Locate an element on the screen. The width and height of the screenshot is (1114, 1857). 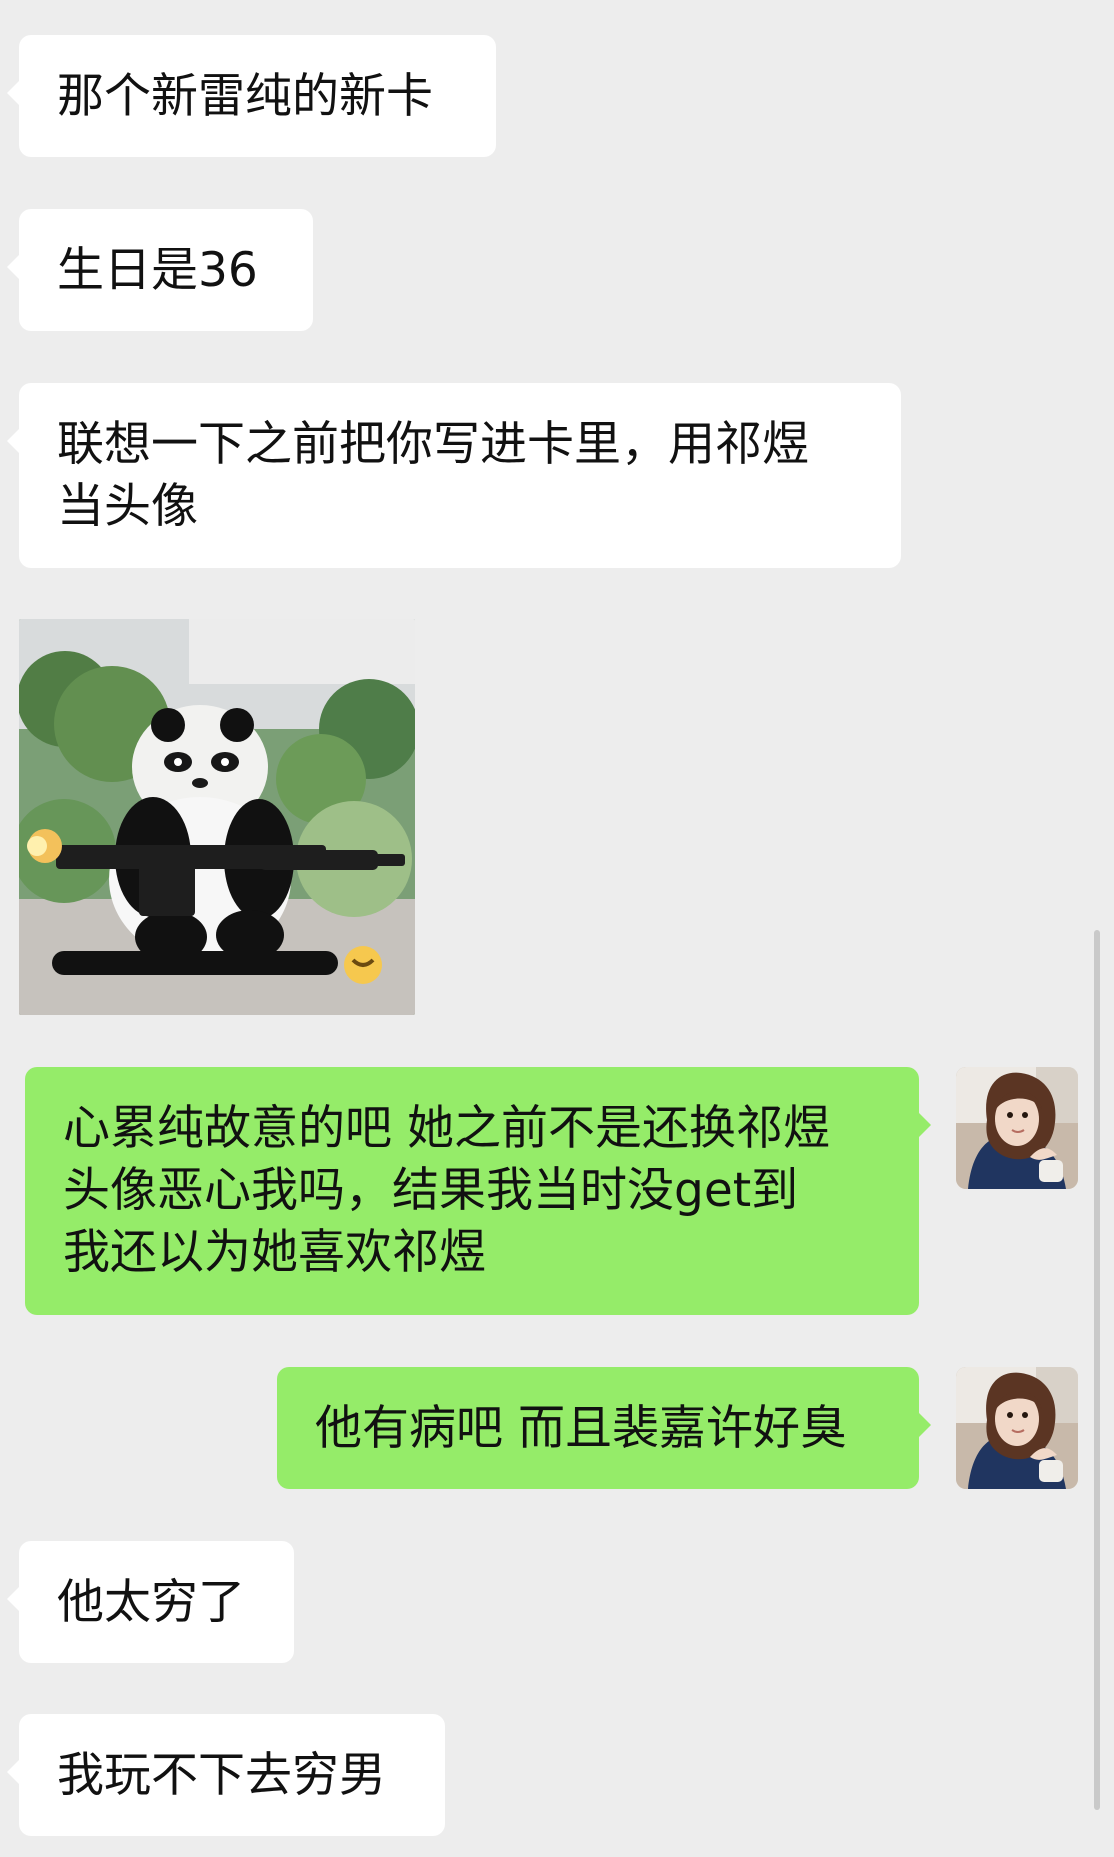
panda-with-gun-sticker is located at coordinates (217, 817).